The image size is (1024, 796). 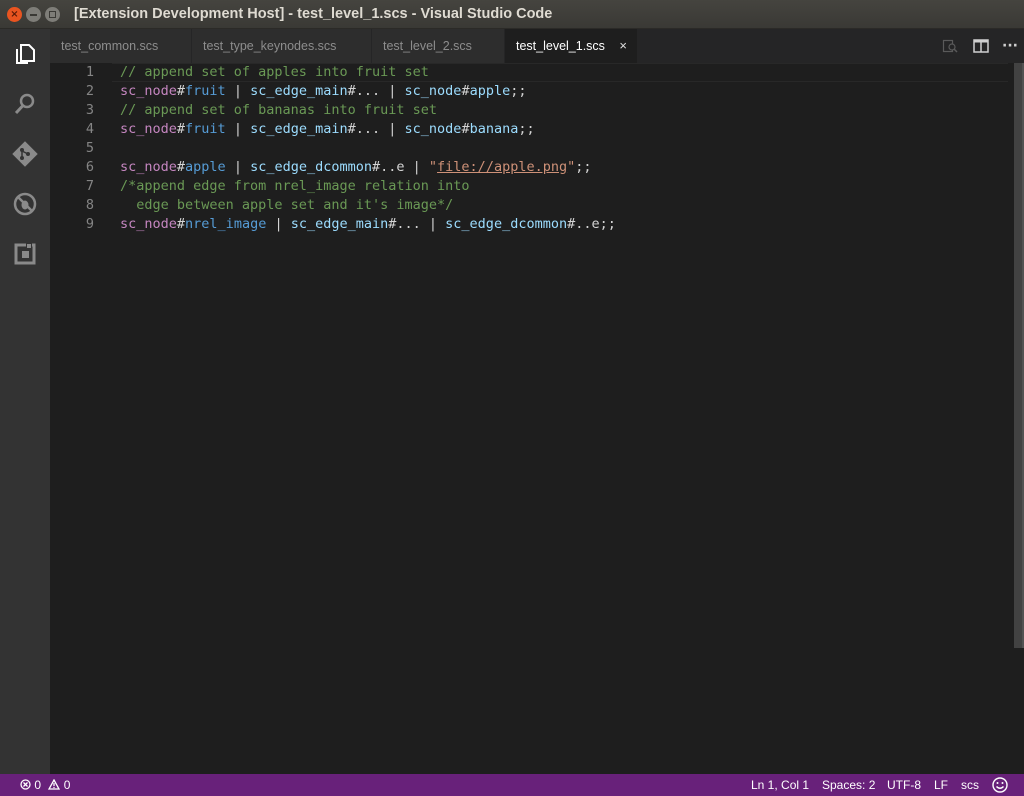 I want to click on activity-explorer, so click(x=25, y=54).